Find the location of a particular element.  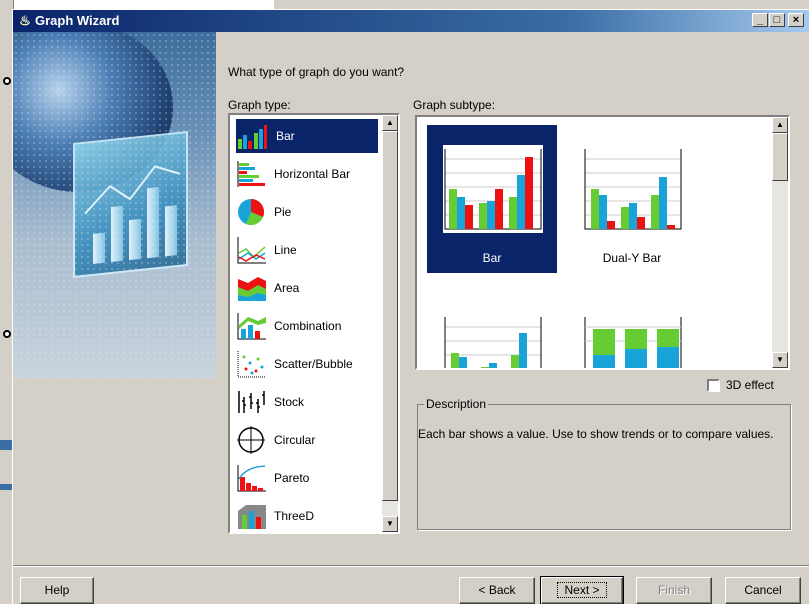

checkbox-box is located at coordinates (713, 385).